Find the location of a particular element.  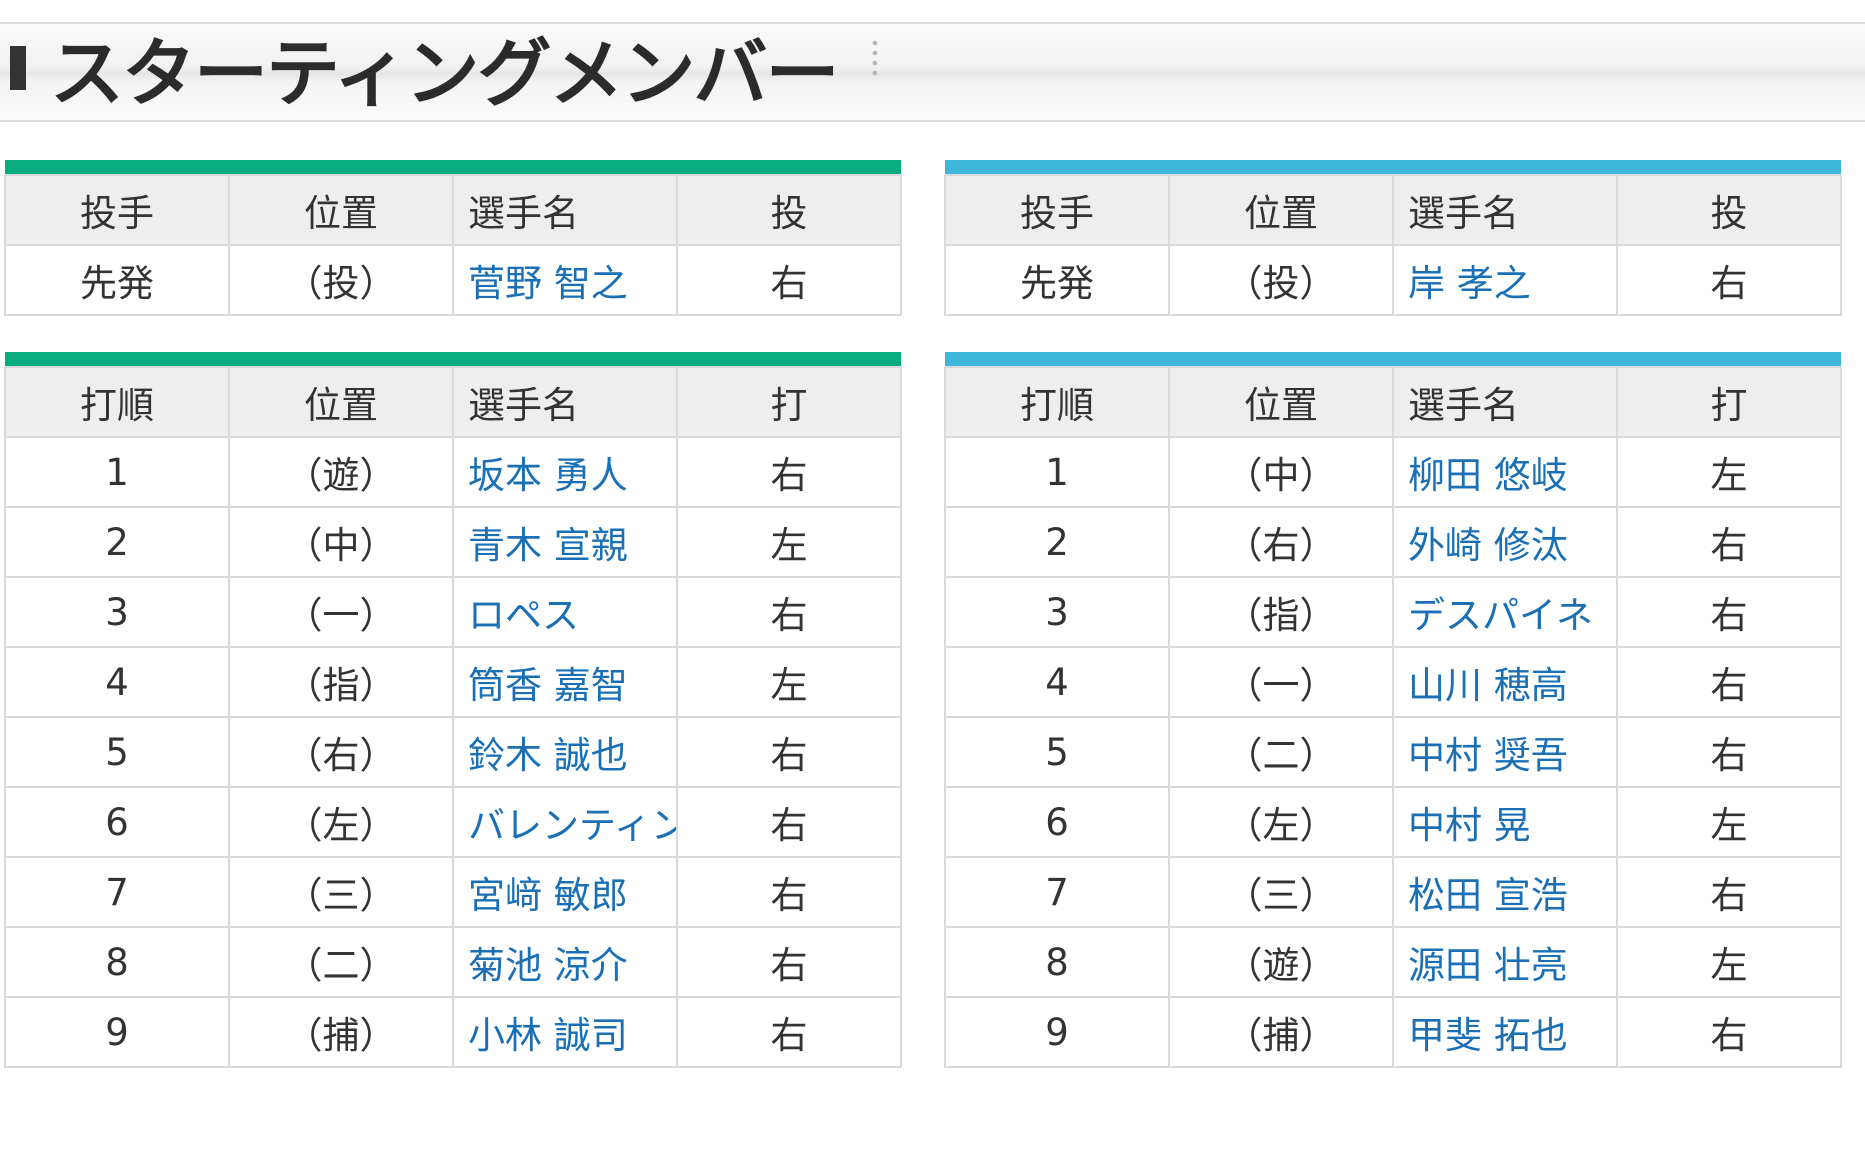

row-position: （右） is located at coordinates (1281, 542).